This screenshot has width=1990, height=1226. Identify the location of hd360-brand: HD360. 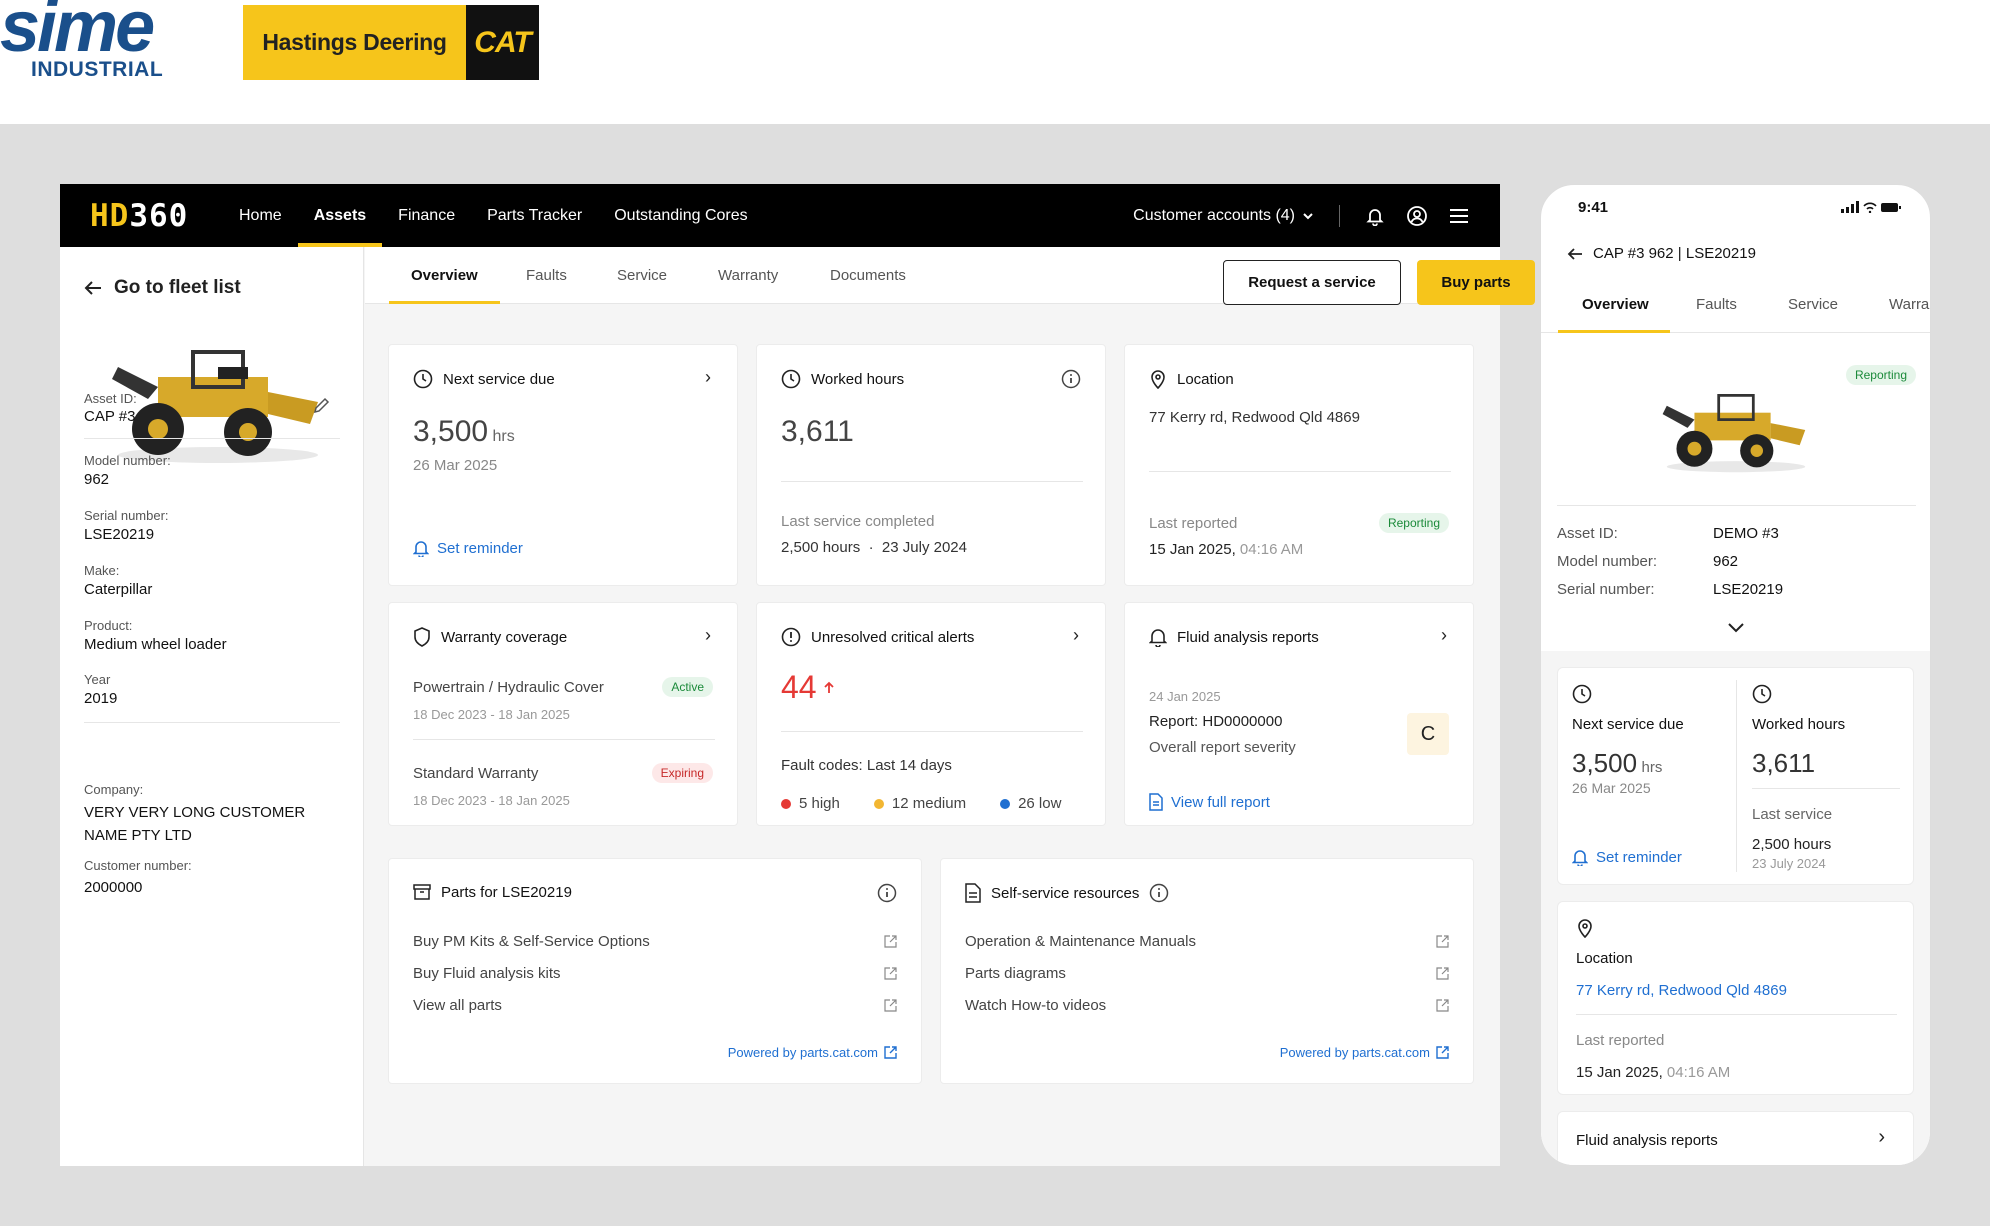
(139, 216).